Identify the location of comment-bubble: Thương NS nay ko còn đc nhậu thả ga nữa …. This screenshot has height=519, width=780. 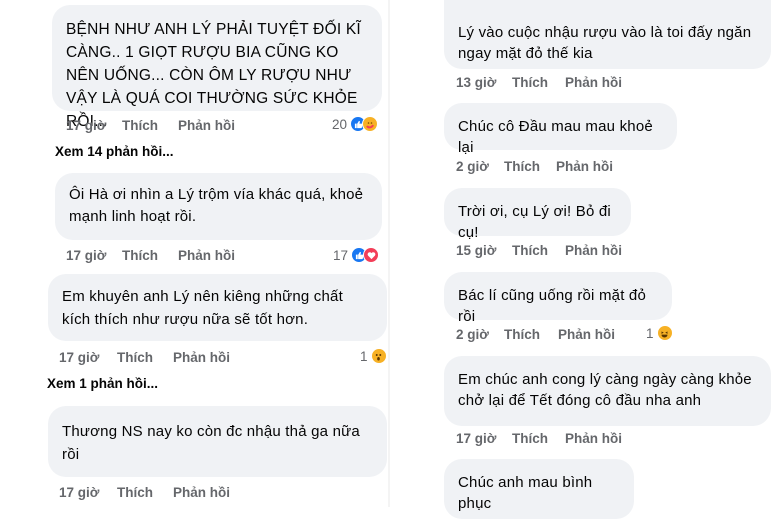
(217, 441).